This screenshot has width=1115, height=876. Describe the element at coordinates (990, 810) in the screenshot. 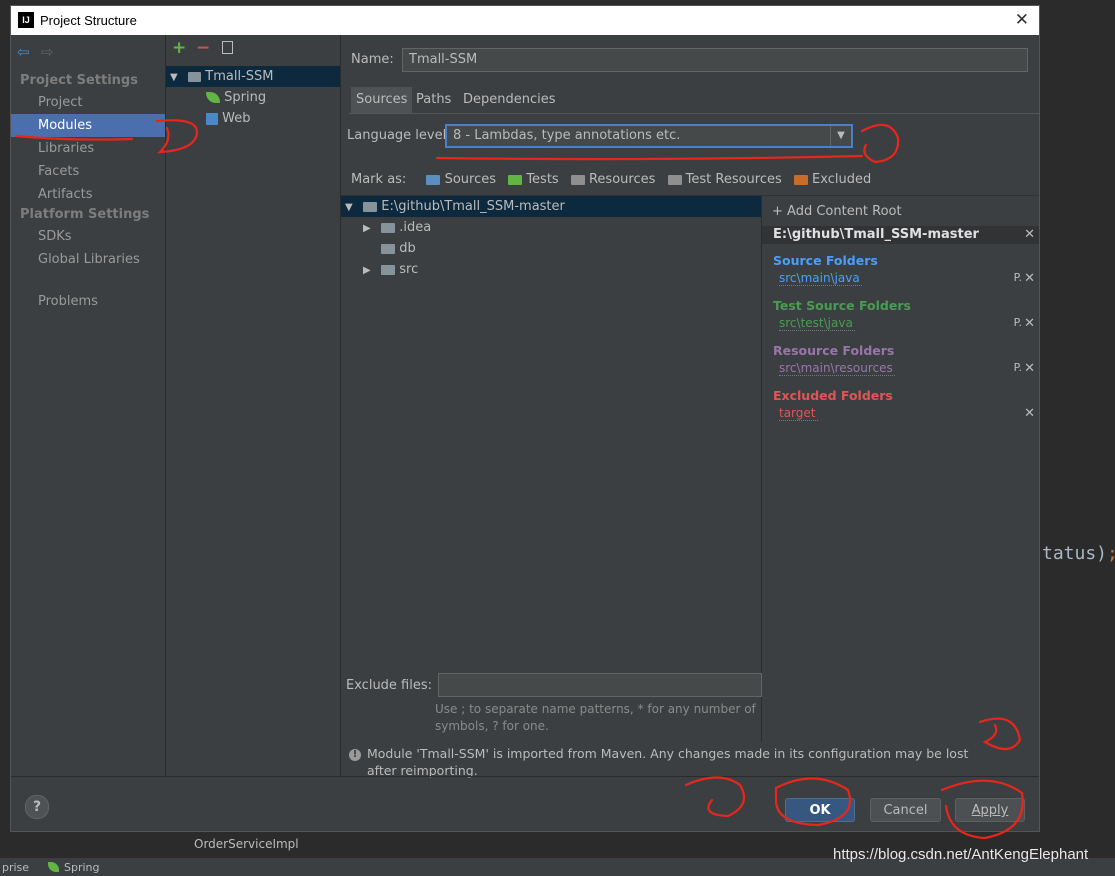

I see `apply-button: Apply` at that location.